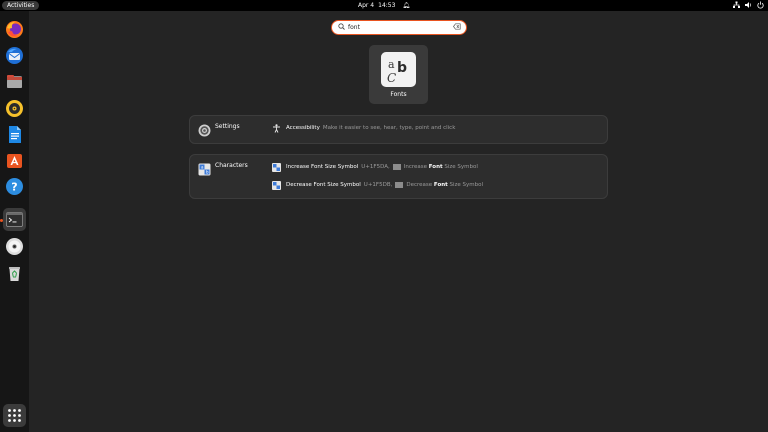  What do you see at coordinates (398, 94) in the screenshot?
I see `app-result-label: Fonts` at bounding box center [398, 94].